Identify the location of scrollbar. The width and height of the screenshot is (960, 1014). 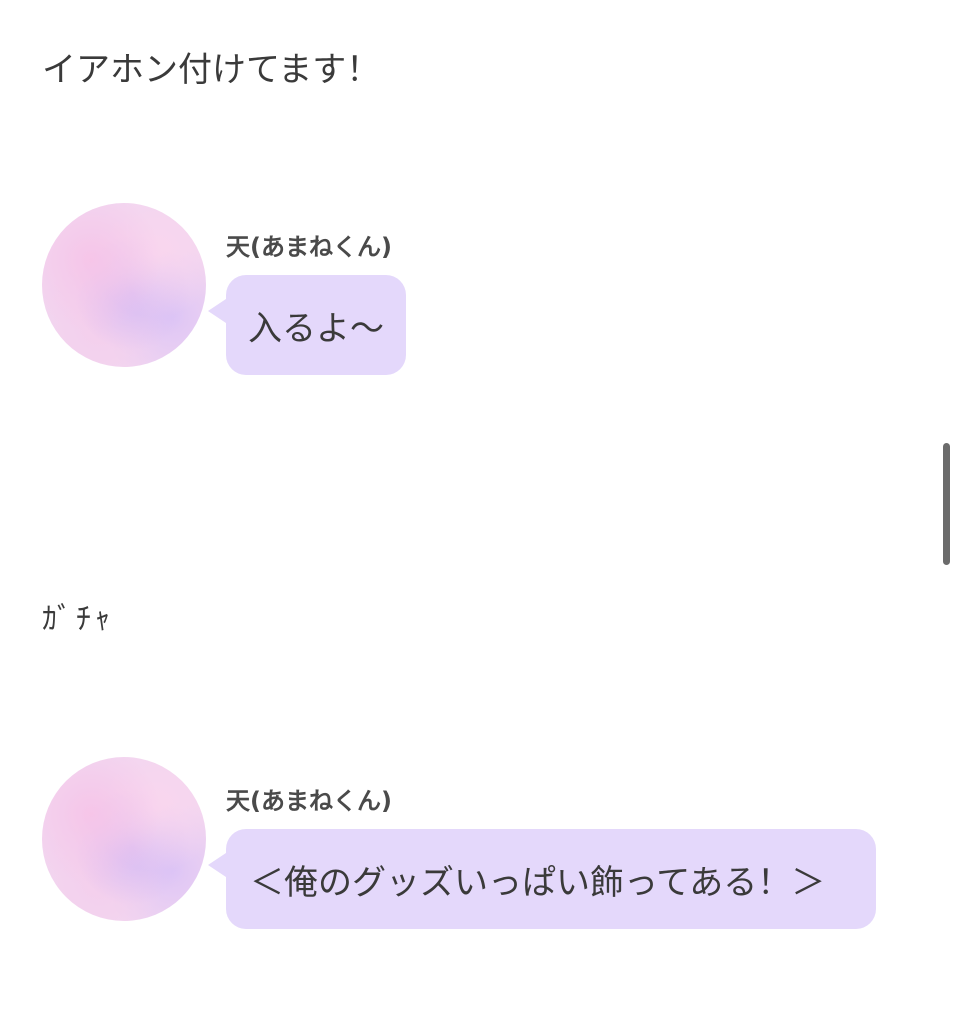
(946, 504).